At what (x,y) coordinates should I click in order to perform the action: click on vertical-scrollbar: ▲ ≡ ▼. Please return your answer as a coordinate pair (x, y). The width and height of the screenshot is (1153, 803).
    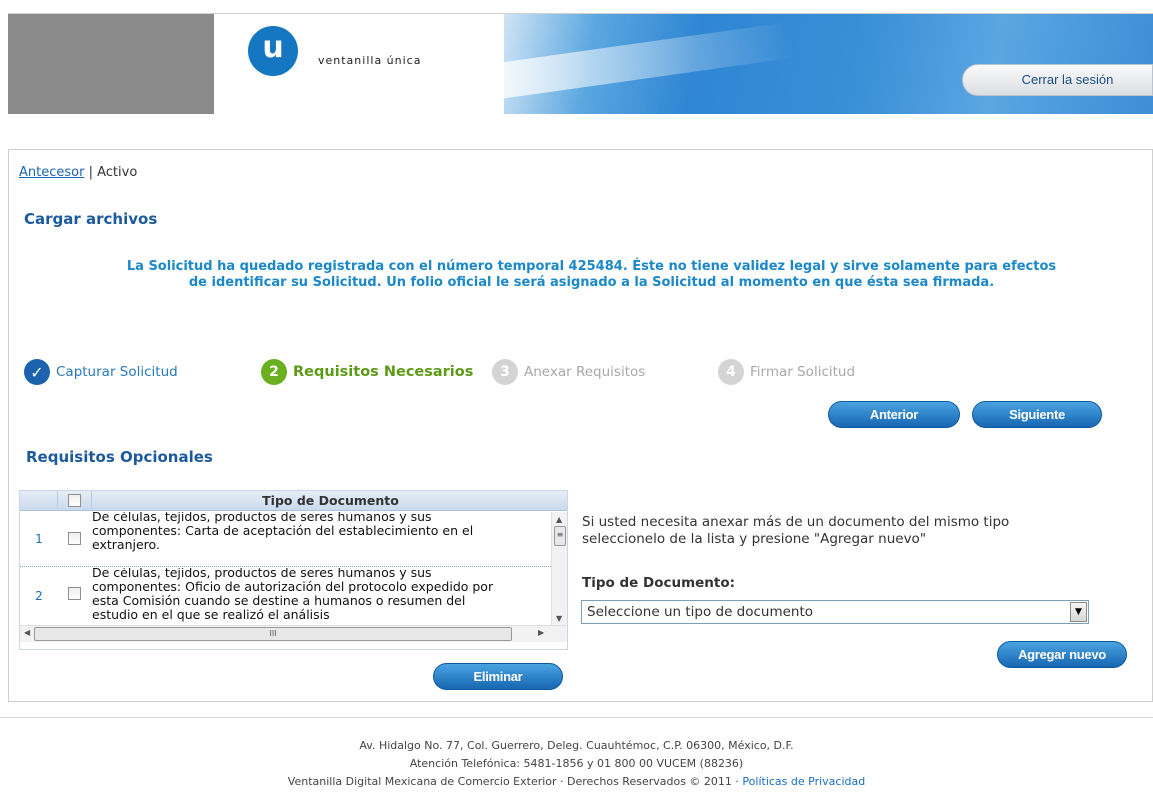
    Looking at the image, I should click on (559, 568).